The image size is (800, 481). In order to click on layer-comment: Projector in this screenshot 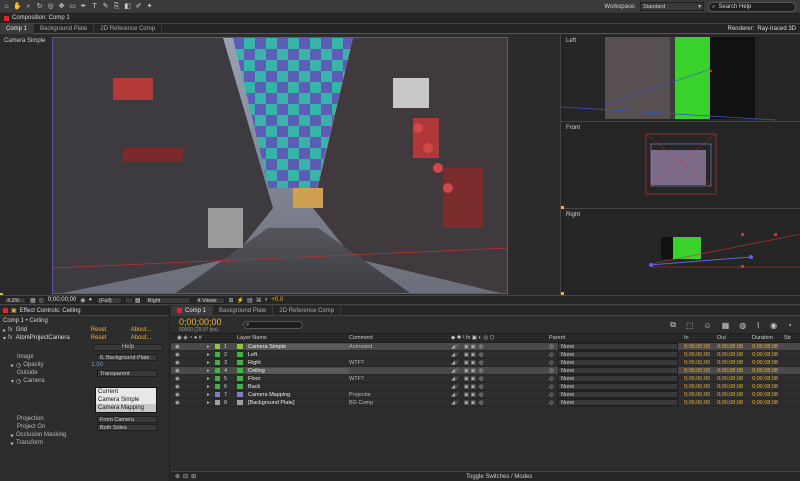, I will do `click(397, 395)`.